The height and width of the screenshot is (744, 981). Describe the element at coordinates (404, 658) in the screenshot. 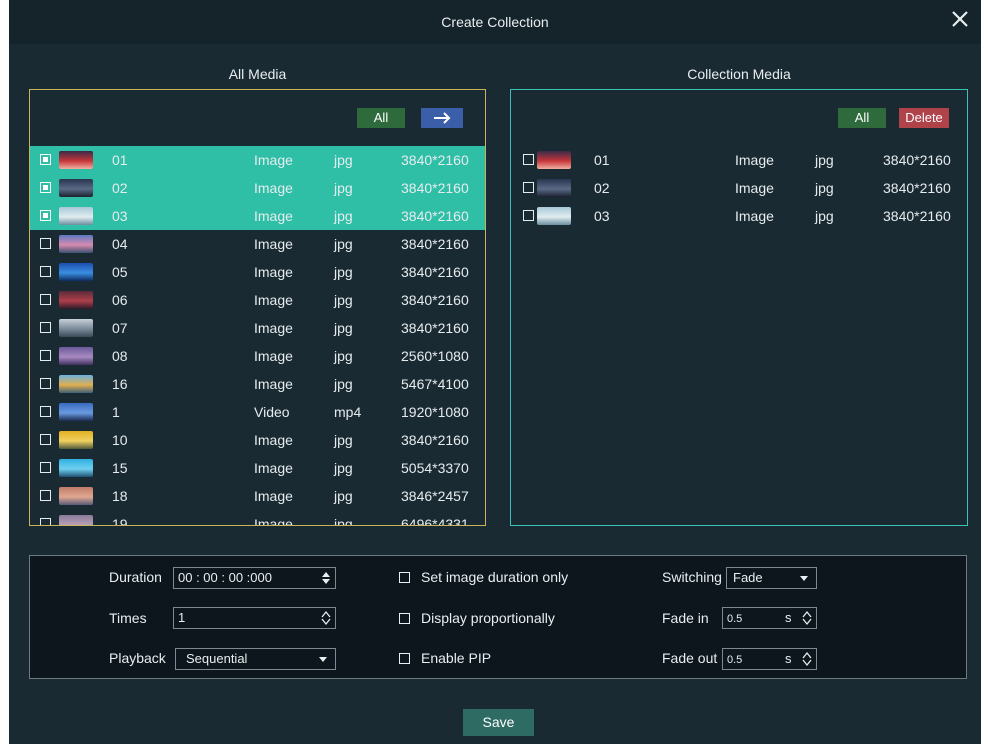

I see `enable-pip-checkbox` at that location.